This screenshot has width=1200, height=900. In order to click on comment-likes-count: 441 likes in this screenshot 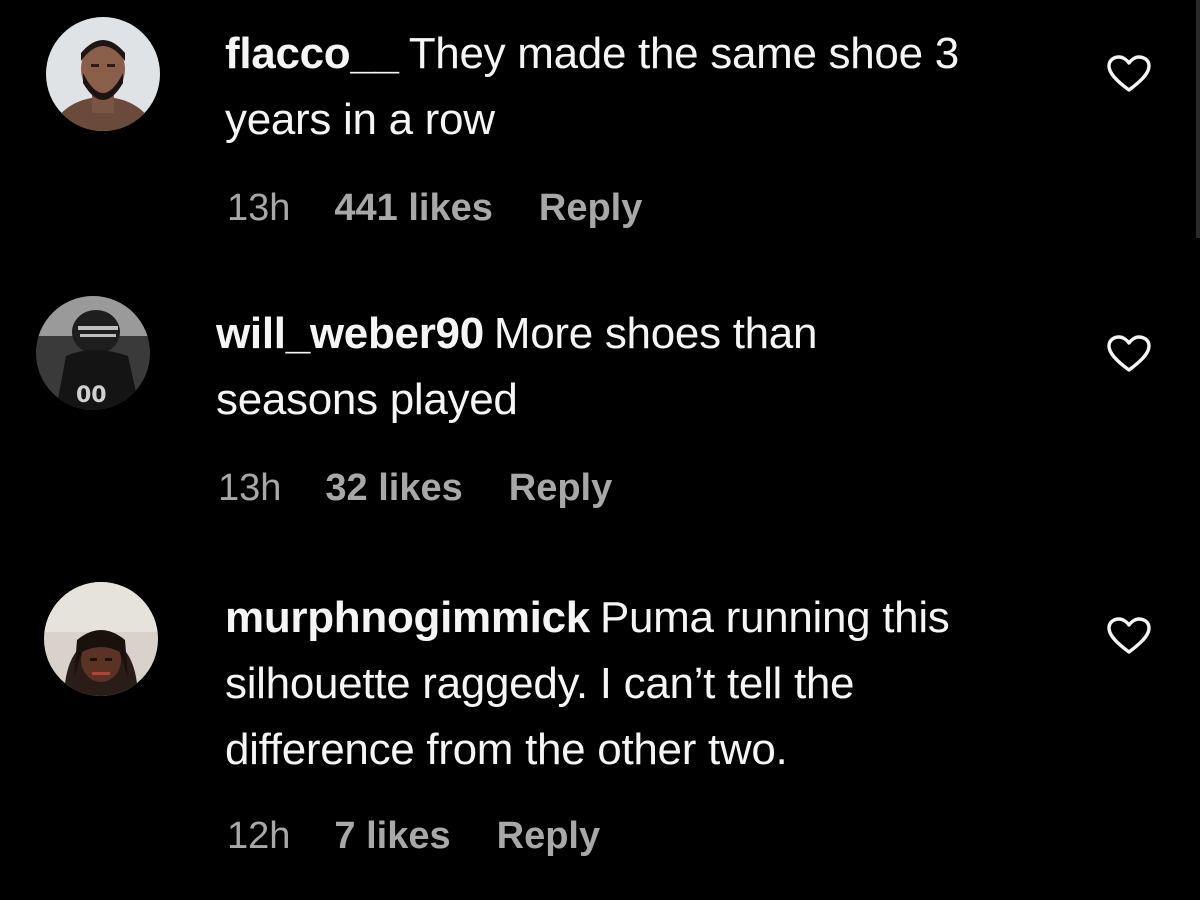, I will do `click(413, 208)`.